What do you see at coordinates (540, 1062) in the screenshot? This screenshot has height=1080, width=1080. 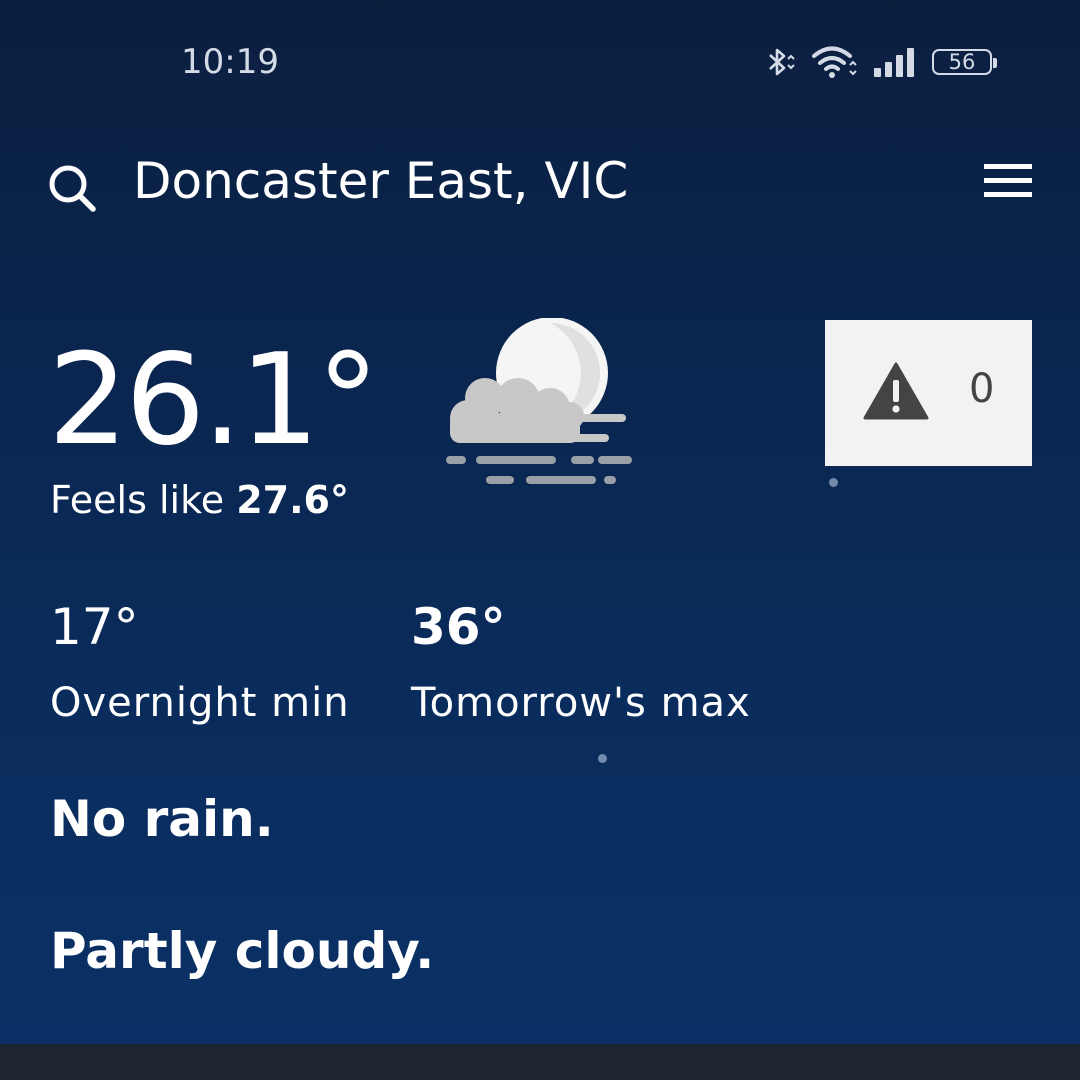 I see `bottom-bar` at bounding box center [540, 1062].